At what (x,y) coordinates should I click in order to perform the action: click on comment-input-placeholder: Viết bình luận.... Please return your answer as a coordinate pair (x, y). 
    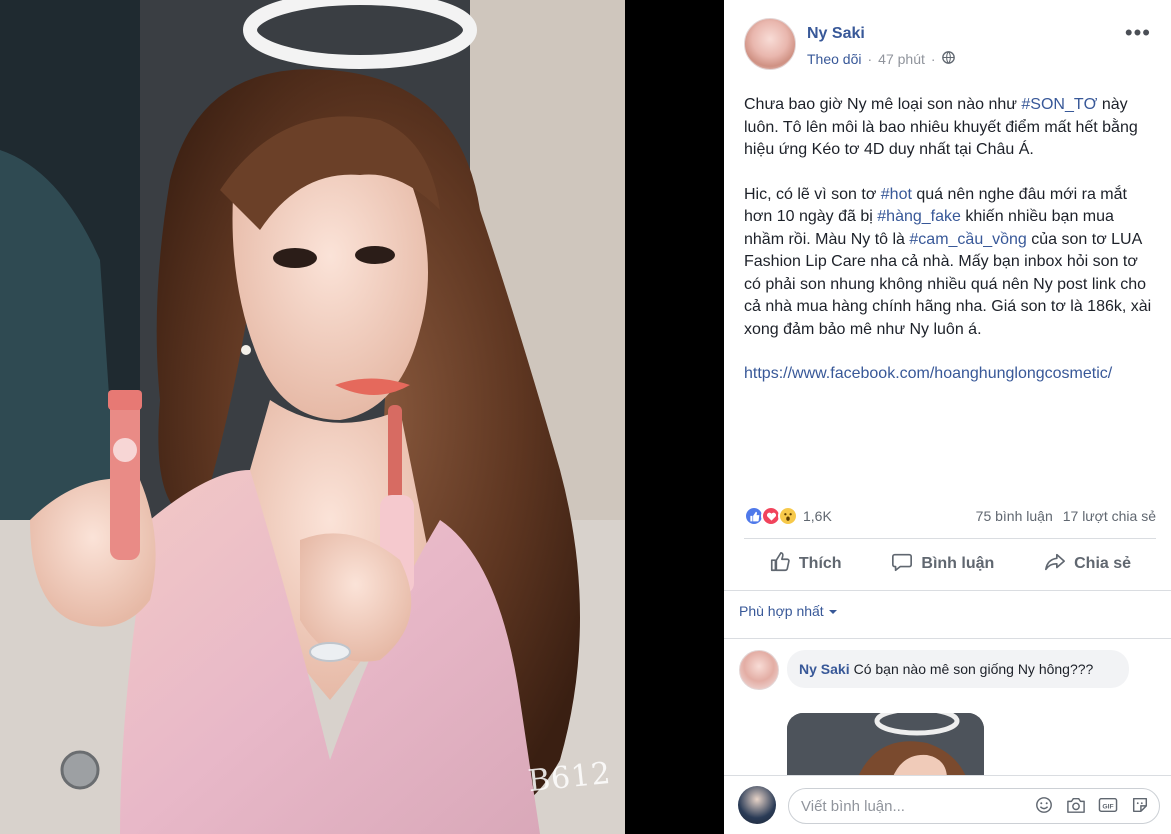
    Looking at the image, I should click on (853, 806).